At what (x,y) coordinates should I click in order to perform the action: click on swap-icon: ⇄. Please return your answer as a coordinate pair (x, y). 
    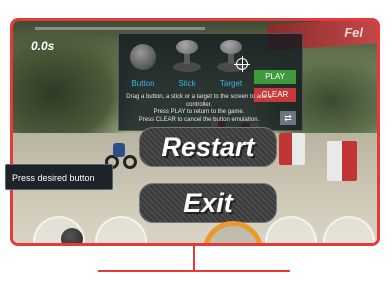
    Looking at the image, I should click on (288, 118).